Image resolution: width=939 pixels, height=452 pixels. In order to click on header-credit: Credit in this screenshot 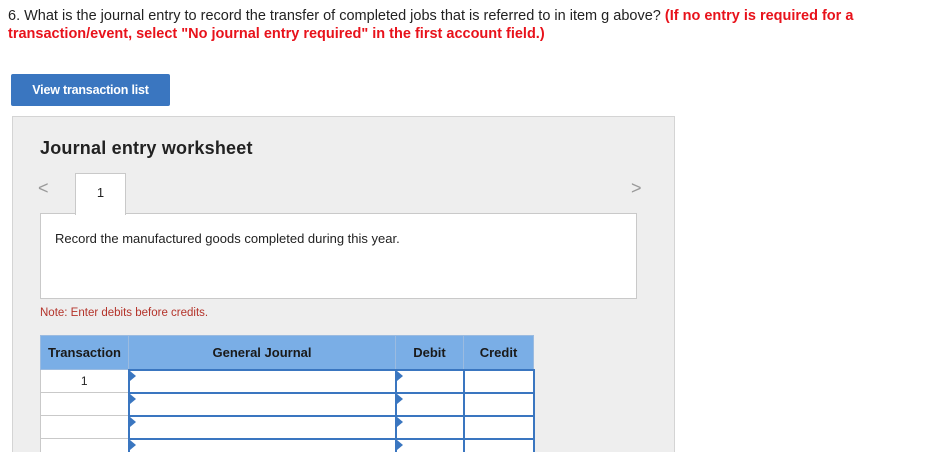, I will do `click(498, 352)`.